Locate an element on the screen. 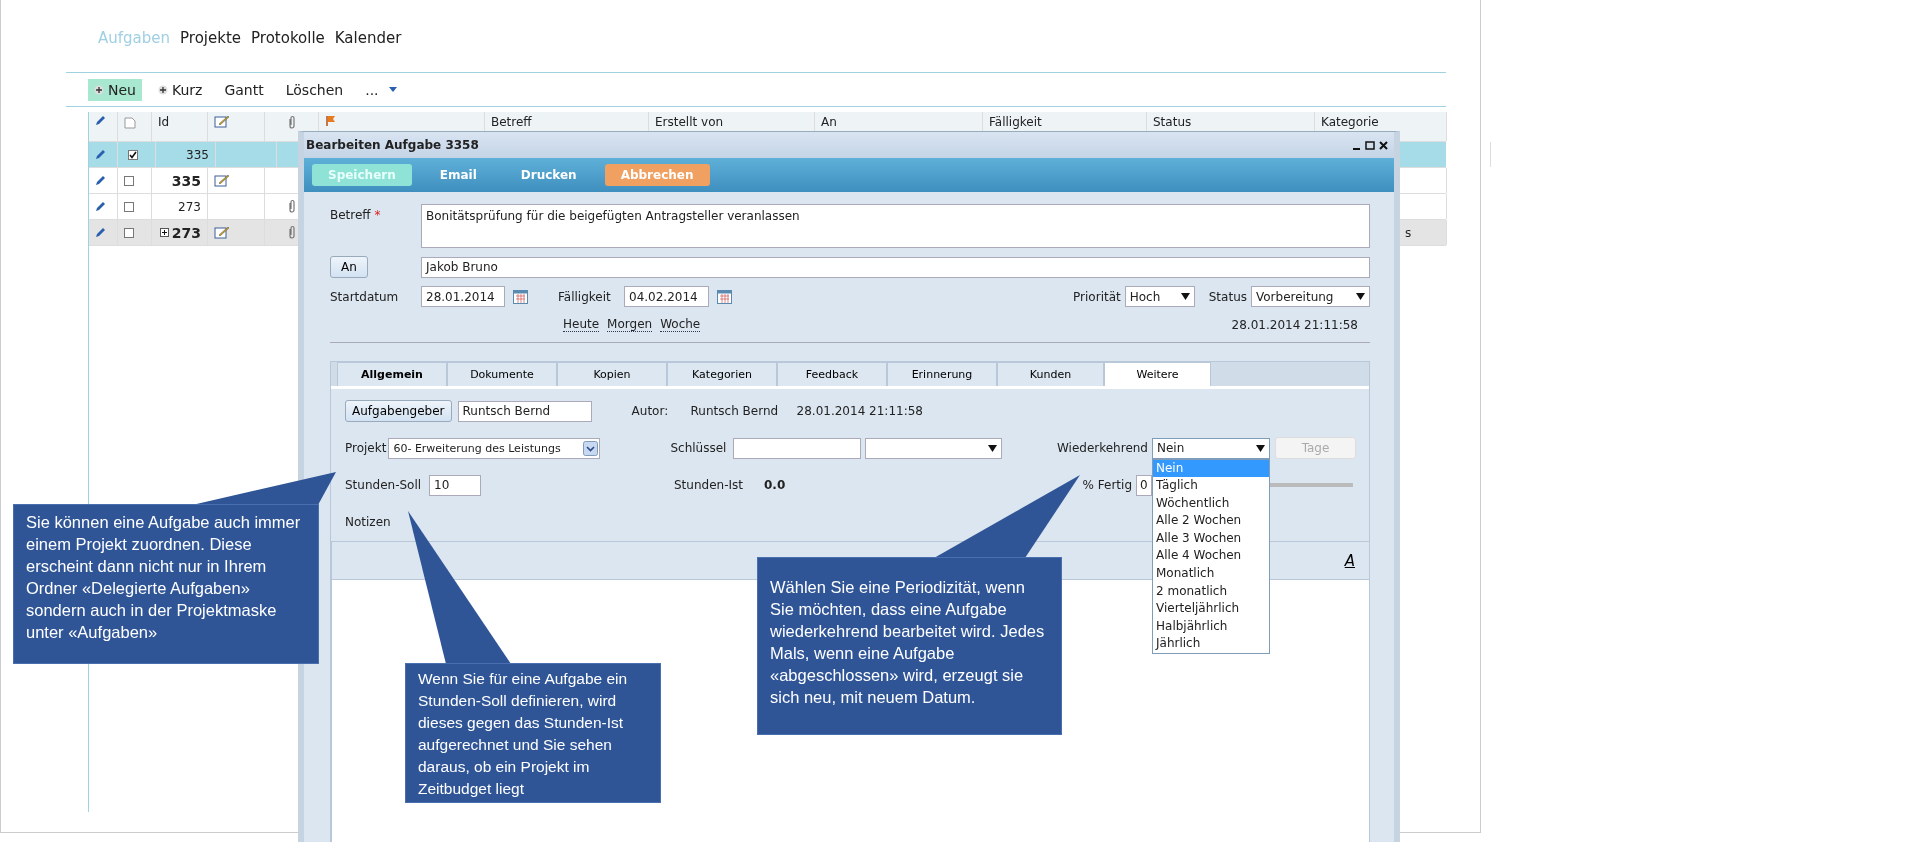  field-label: Autor: is located at coordinates (650, 411).